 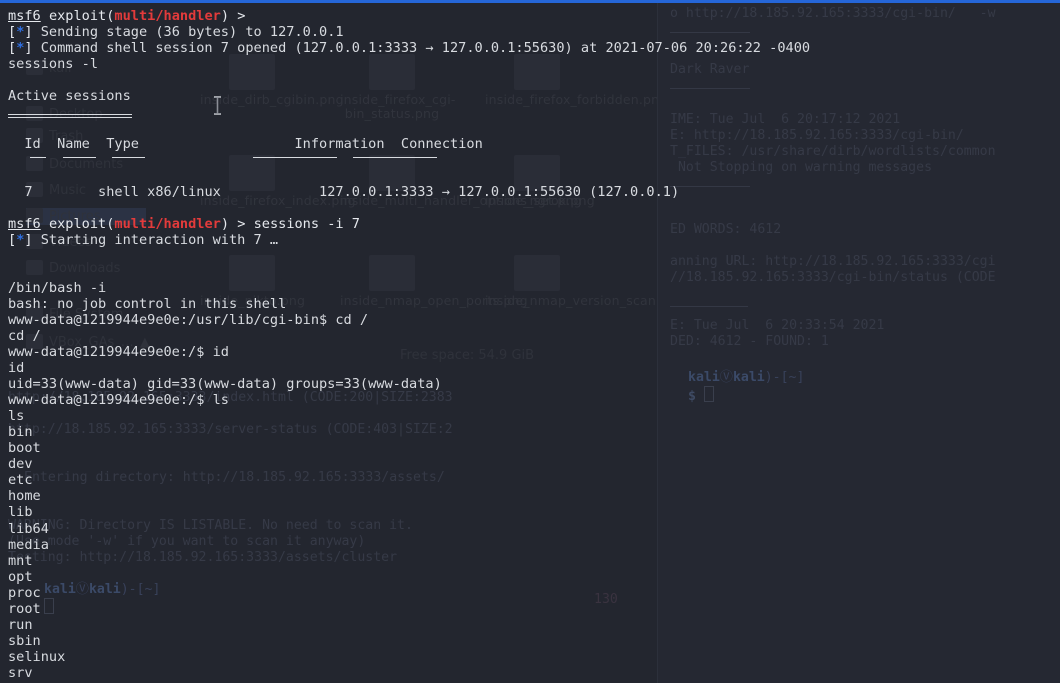 What do you see at coordinates (20, 432) in the screenshot?
I see `ls-entry: bin` at bounding box center [20, 432].